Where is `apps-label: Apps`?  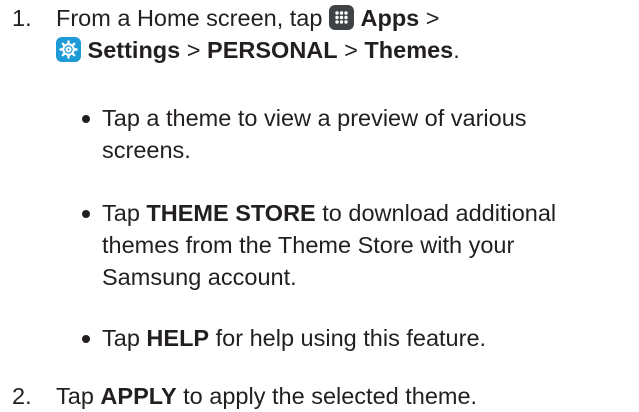 apps-label: Apps is located at coordinates (390, 18).